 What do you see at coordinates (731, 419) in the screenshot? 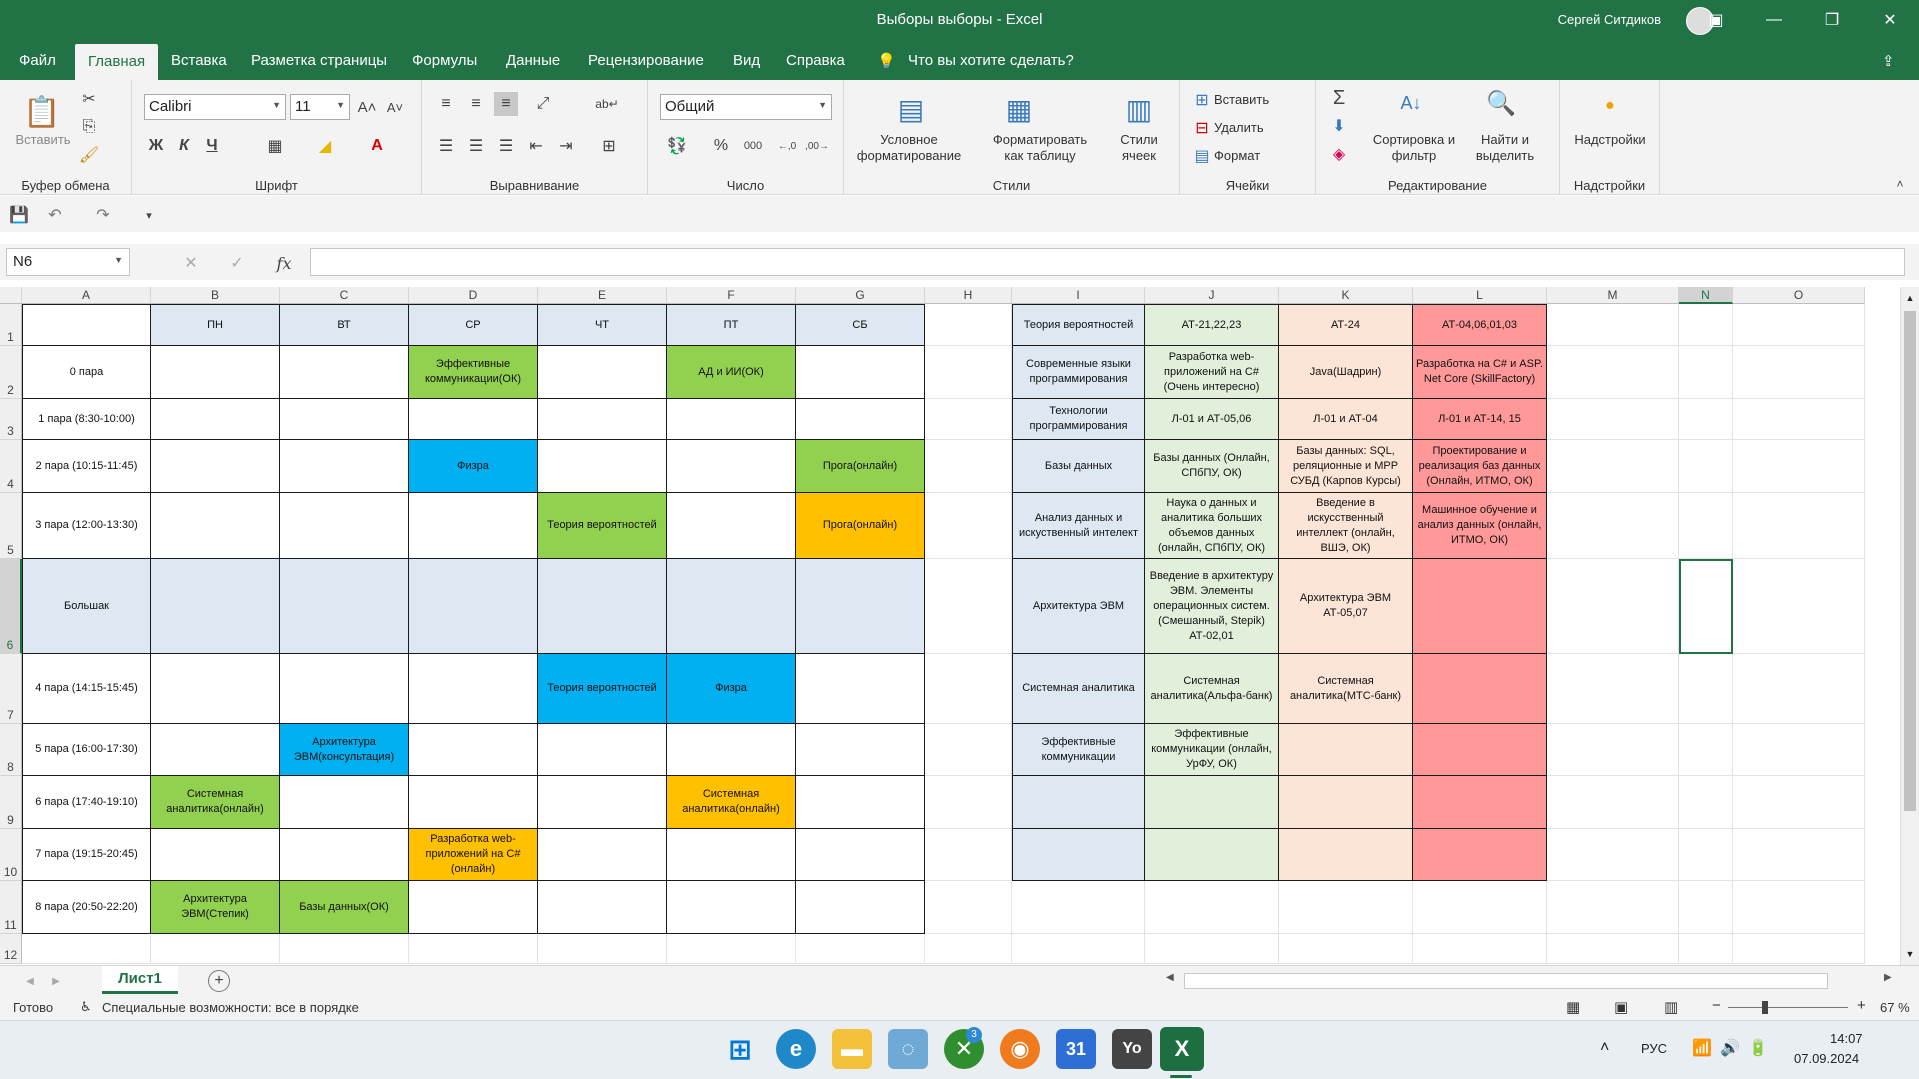
I see `schedule-cell-f3` at bounding box center [731, 419].